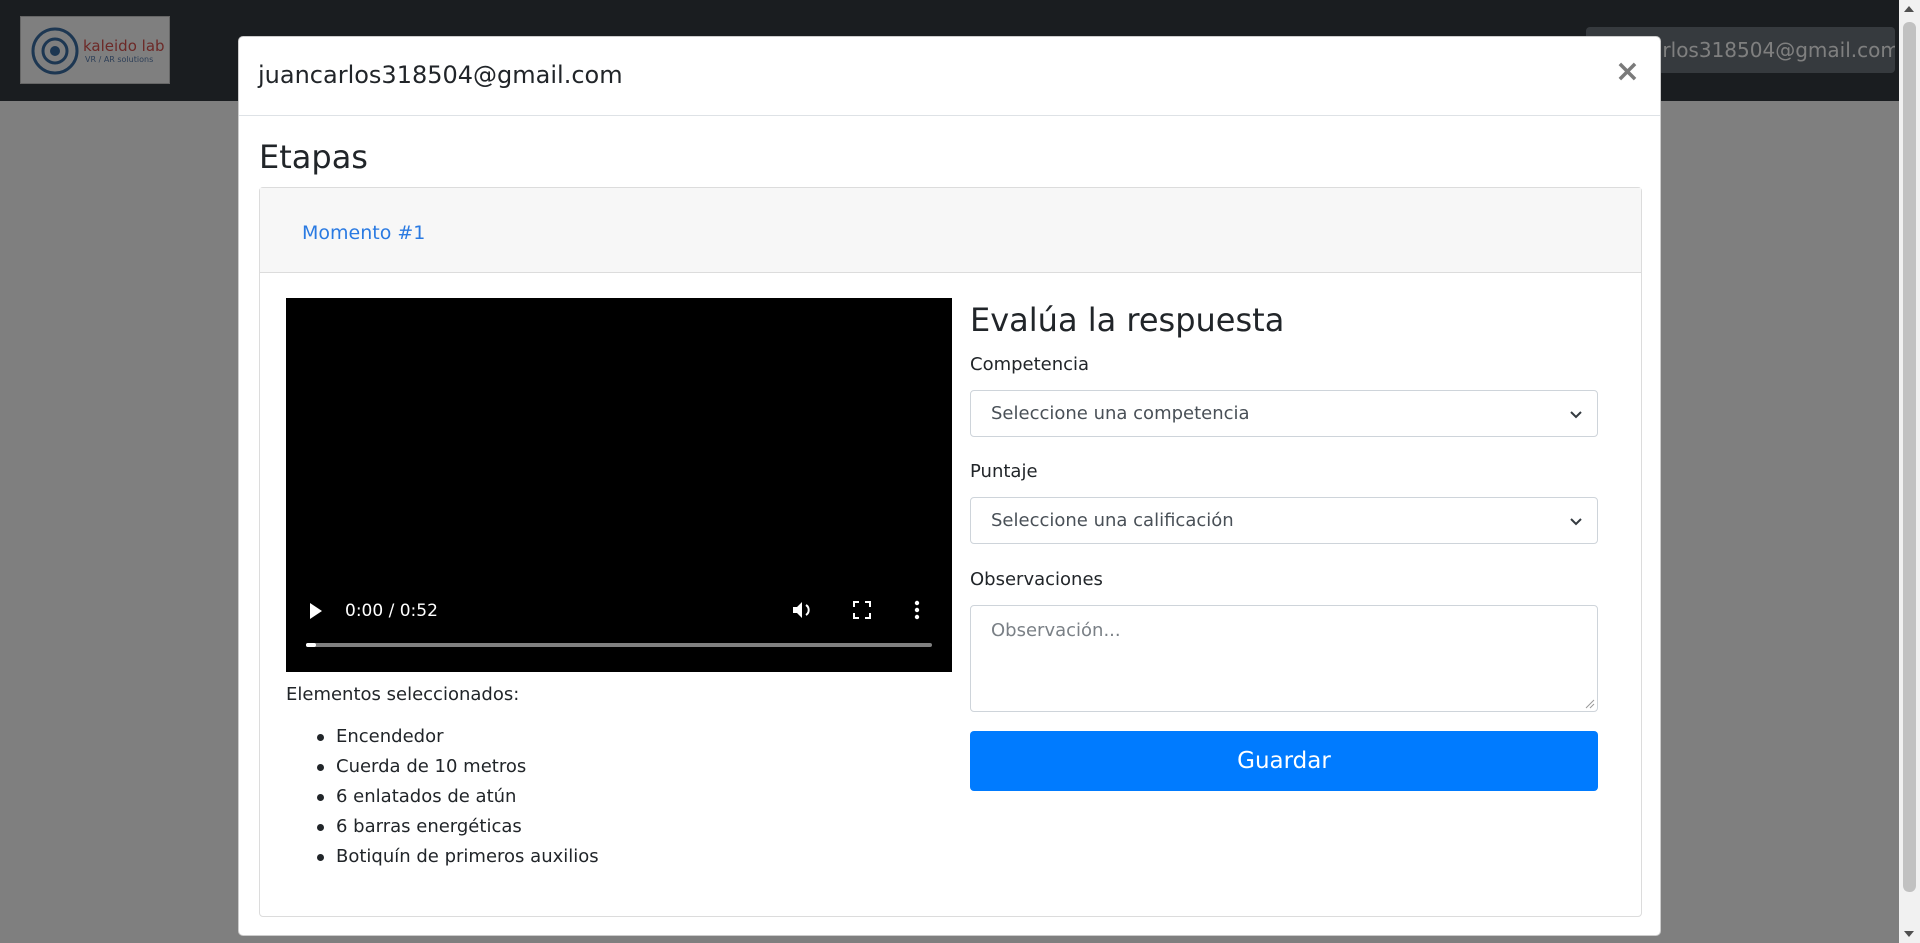  Describe the element at coordinates (802, 610) in the screenshot. I see `volume-icon` at that location.